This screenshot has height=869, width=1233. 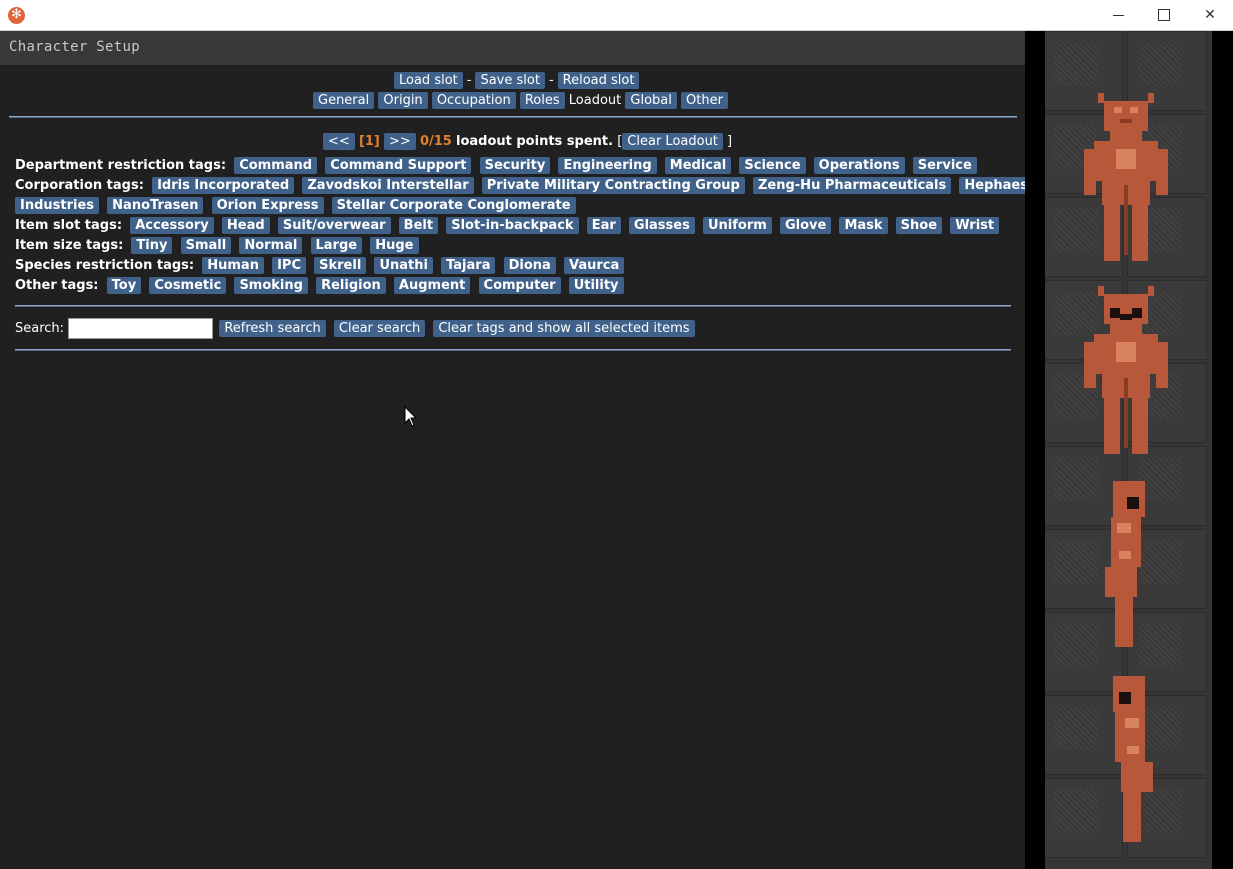 What do you see at coordinates (534, 141) in the screenshot?
I see `loadout-points-text: loadout points spent.` at bounding box center [534, 141].